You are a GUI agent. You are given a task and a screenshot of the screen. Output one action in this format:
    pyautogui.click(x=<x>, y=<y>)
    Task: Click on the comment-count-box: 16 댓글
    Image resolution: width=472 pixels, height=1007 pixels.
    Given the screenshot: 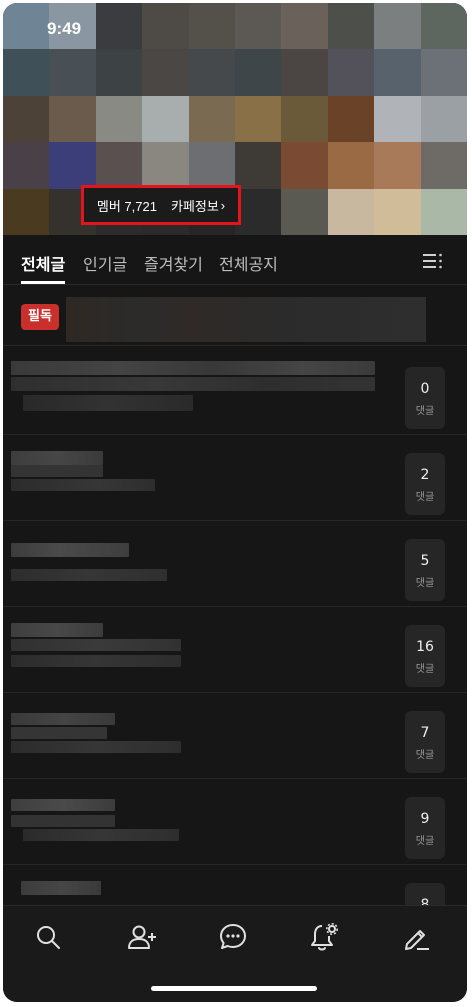 What is the action you would take?
    pyautogui.click(x=425, y=656)
    